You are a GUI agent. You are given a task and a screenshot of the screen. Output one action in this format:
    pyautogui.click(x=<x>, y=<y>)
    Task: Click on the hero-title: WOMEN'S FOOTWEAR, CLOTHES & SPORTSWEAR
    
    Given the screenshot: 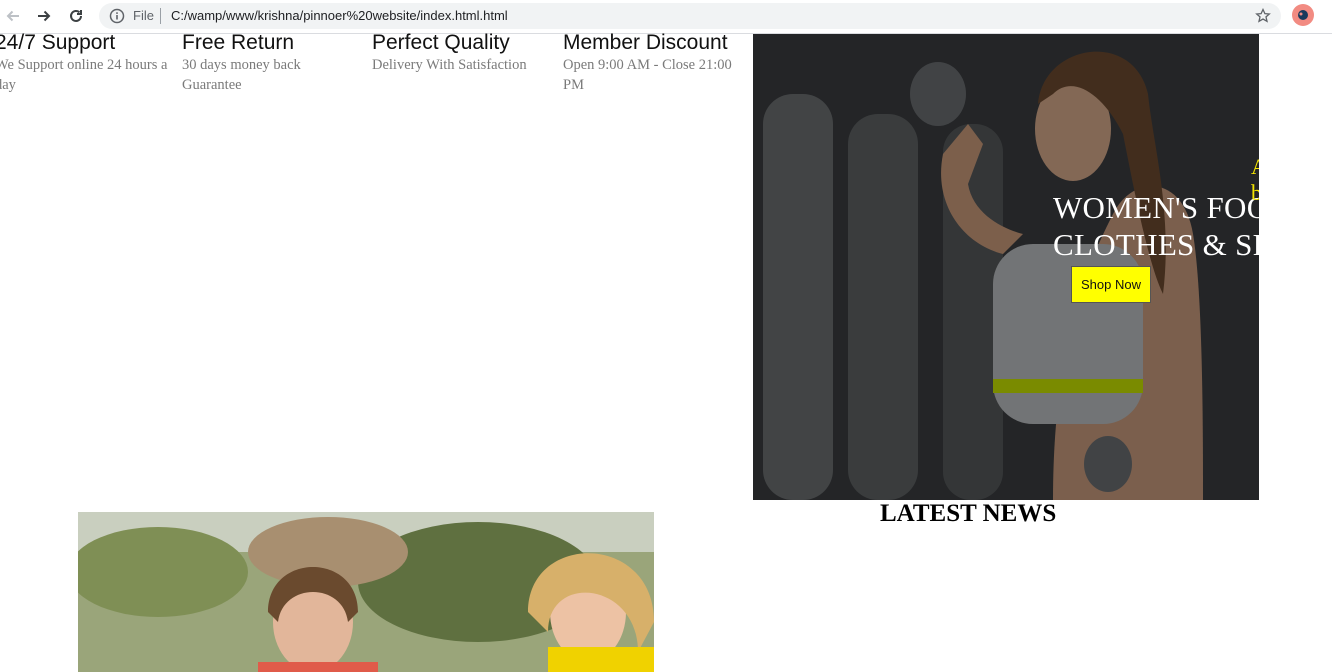 What is the action you would take?
    pyautogui.click(x=1156, y=226)
    